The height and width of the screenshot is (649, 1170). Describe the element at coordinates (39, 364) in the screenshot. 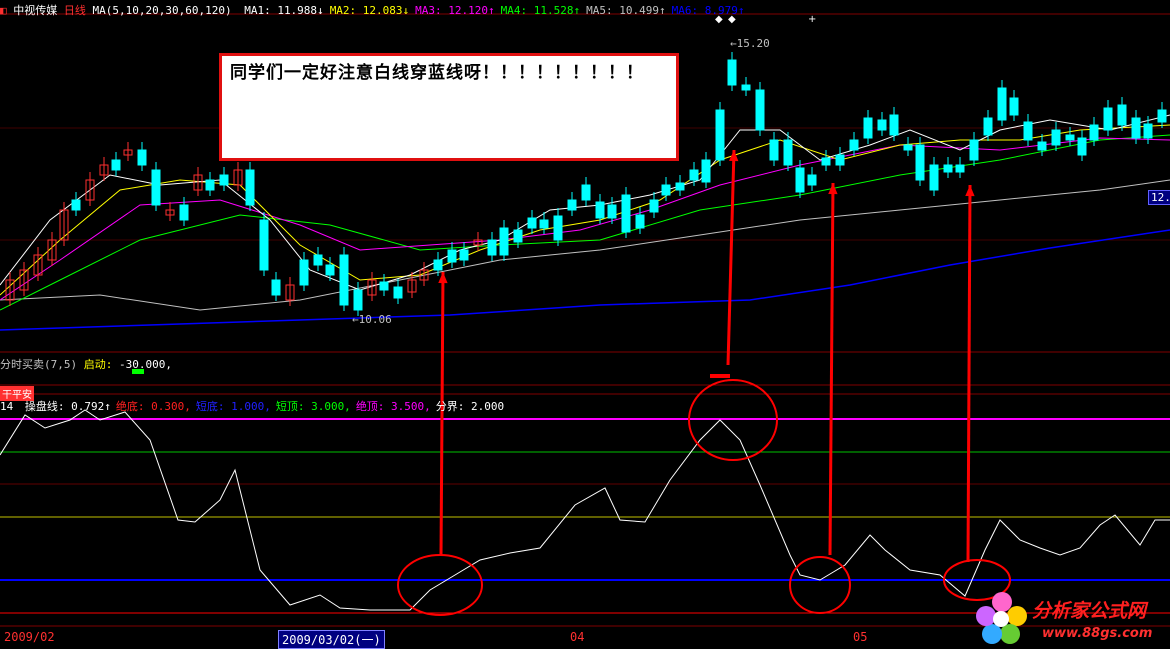

I see `panel2-title: 分时买卖(7,5)` at that location.